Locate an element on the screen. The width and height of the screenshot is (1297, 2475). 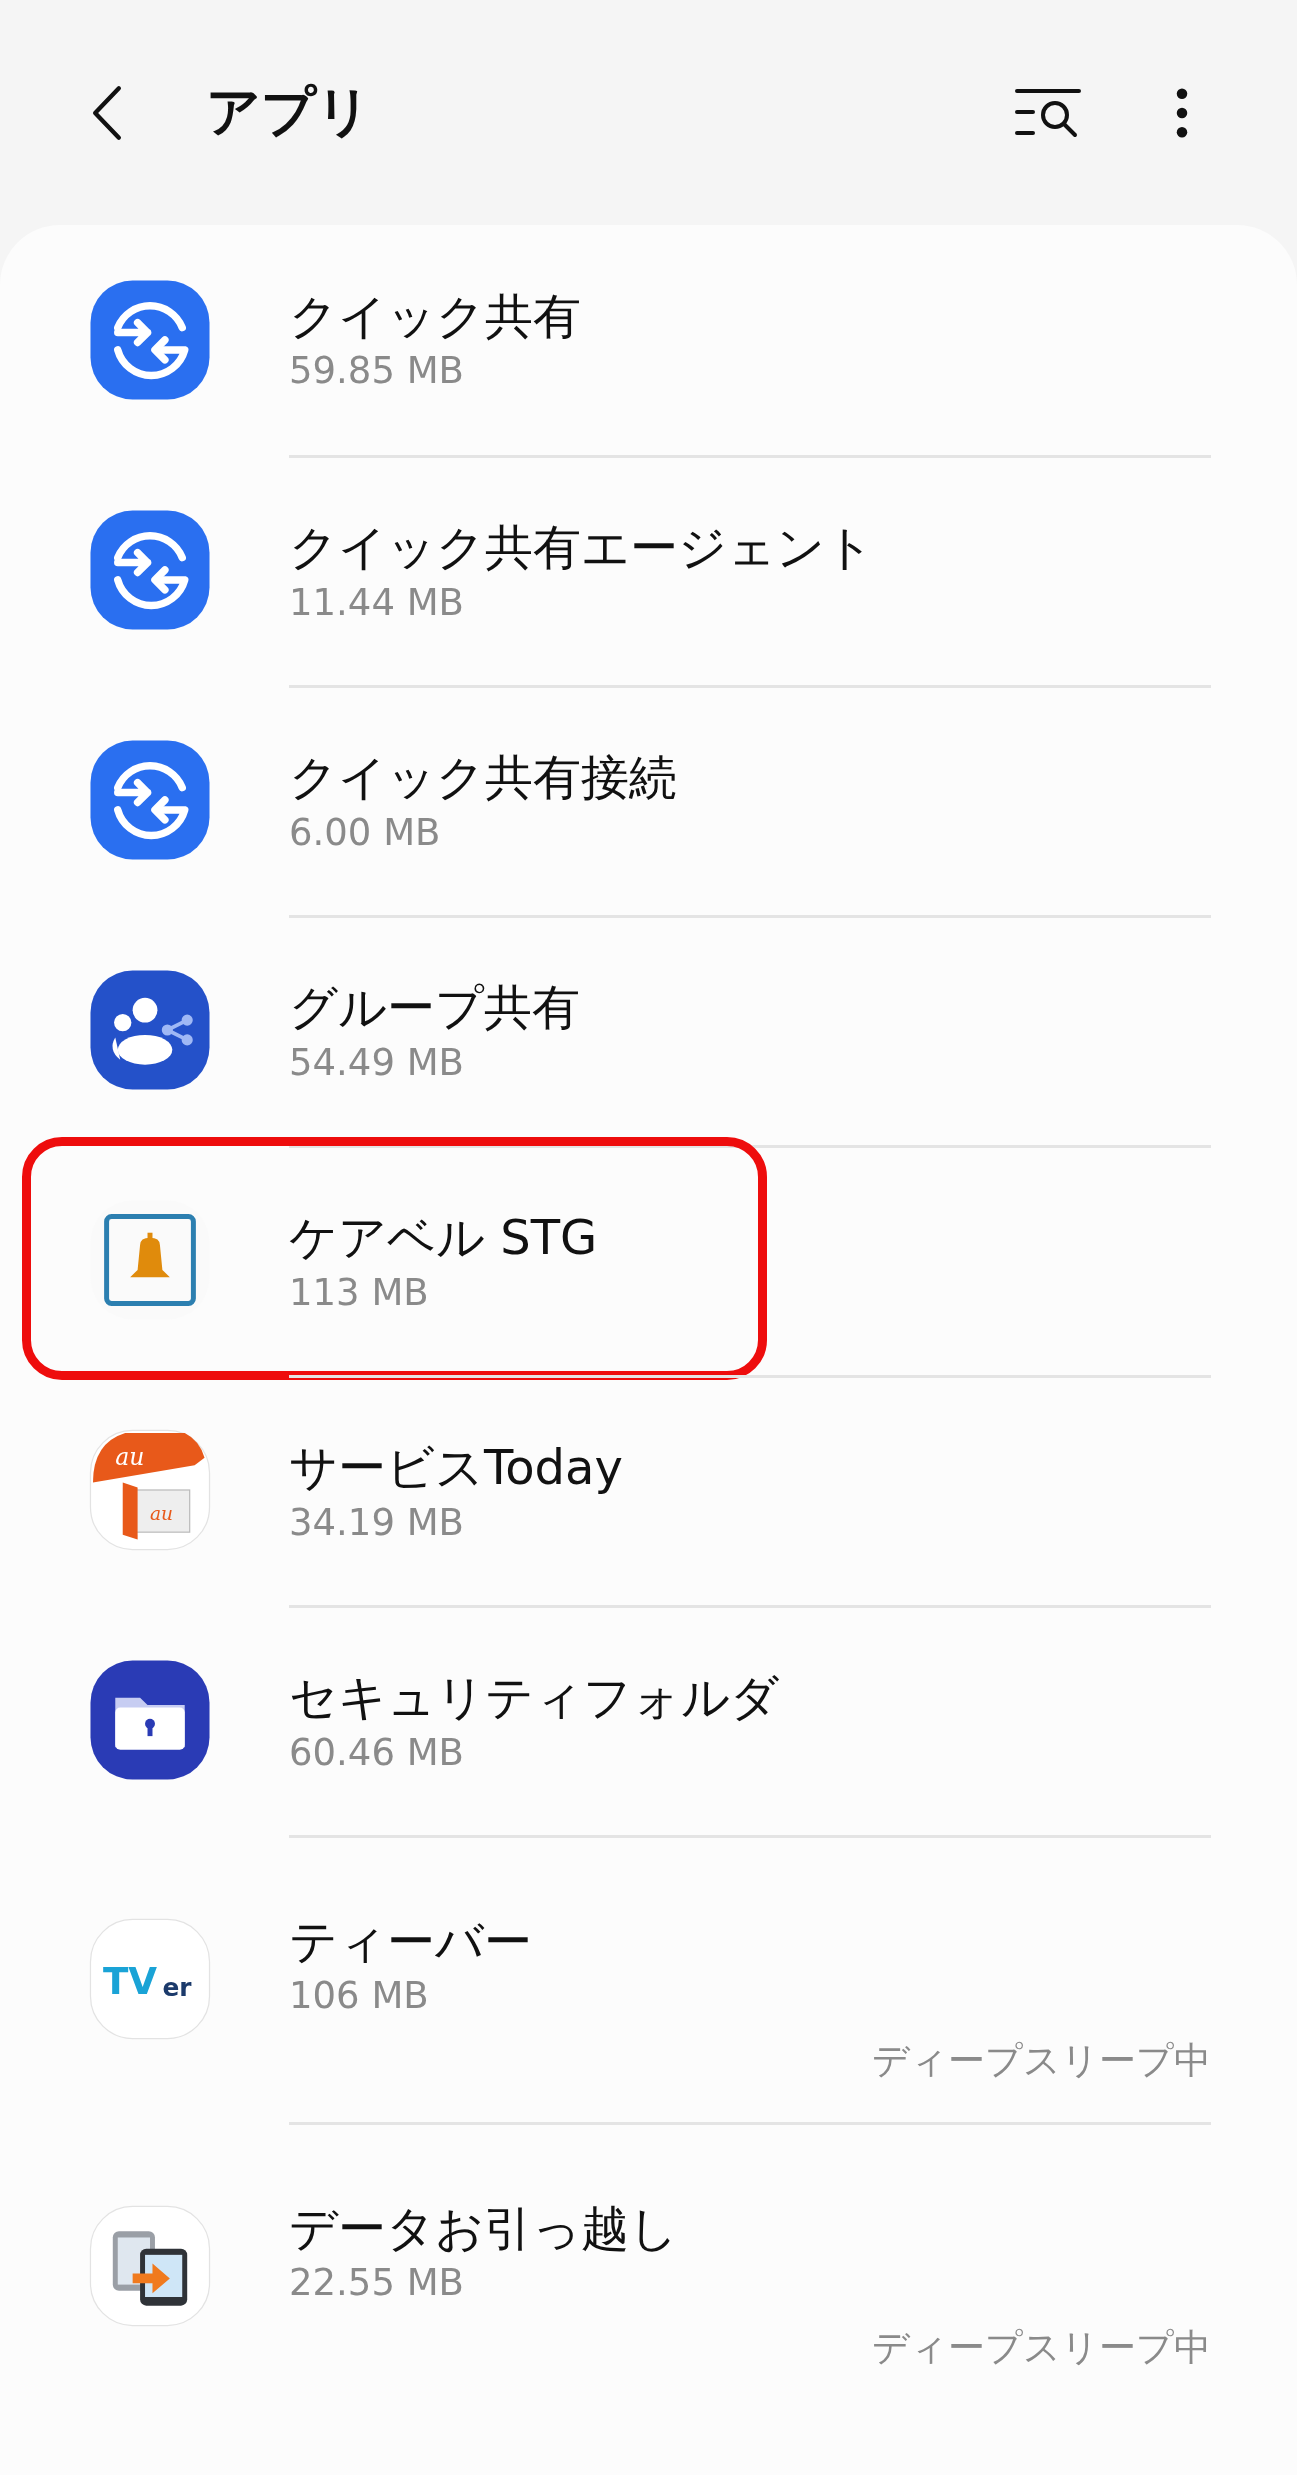
app-size: 59.85 MB is located at coordinates (377, 371).